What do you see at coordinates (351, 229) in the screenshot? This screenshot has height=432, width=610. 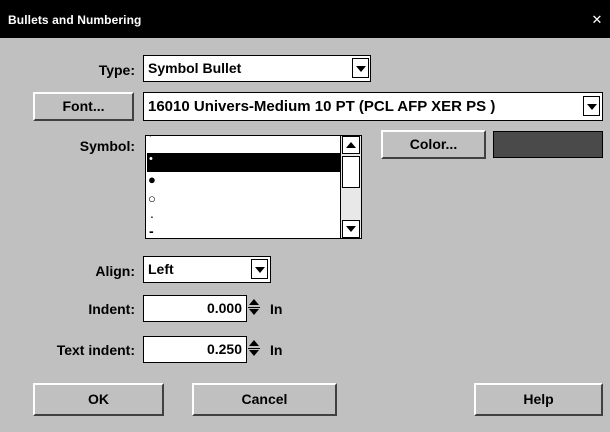 I see `scroll-down-arrow-icon` at bounding box center [351, 229].